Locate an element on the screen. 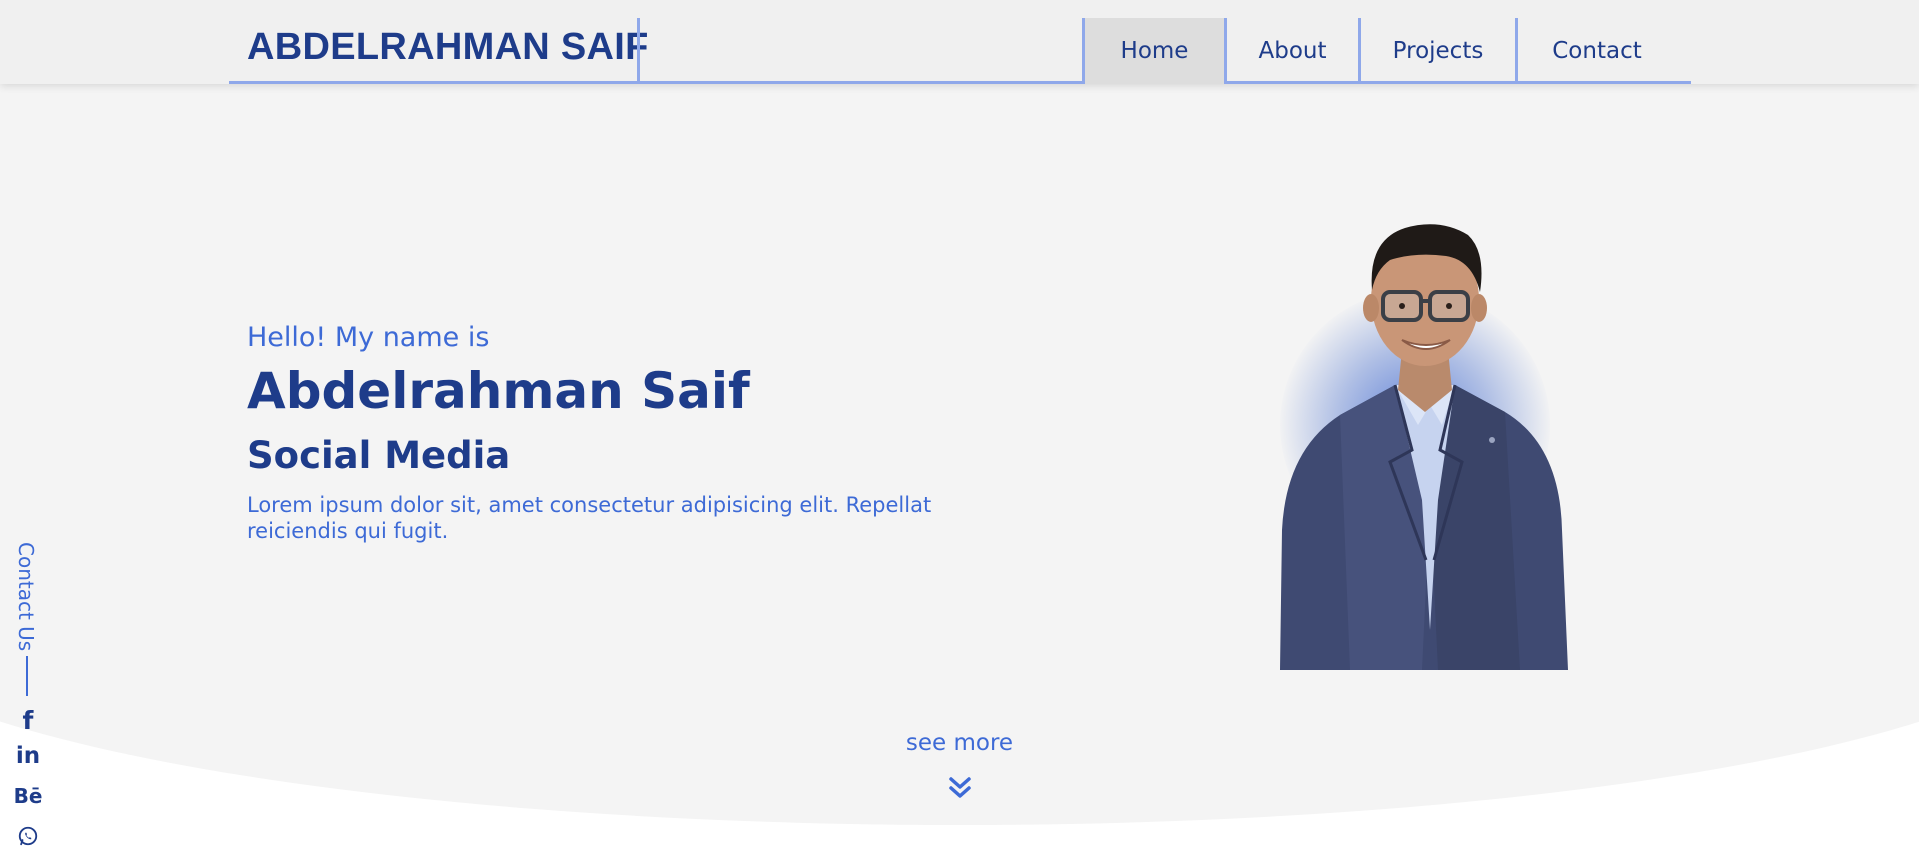 The width and height of the screenshot is (1919, 860). contact-divider-line is located at coordinates (27, 676).